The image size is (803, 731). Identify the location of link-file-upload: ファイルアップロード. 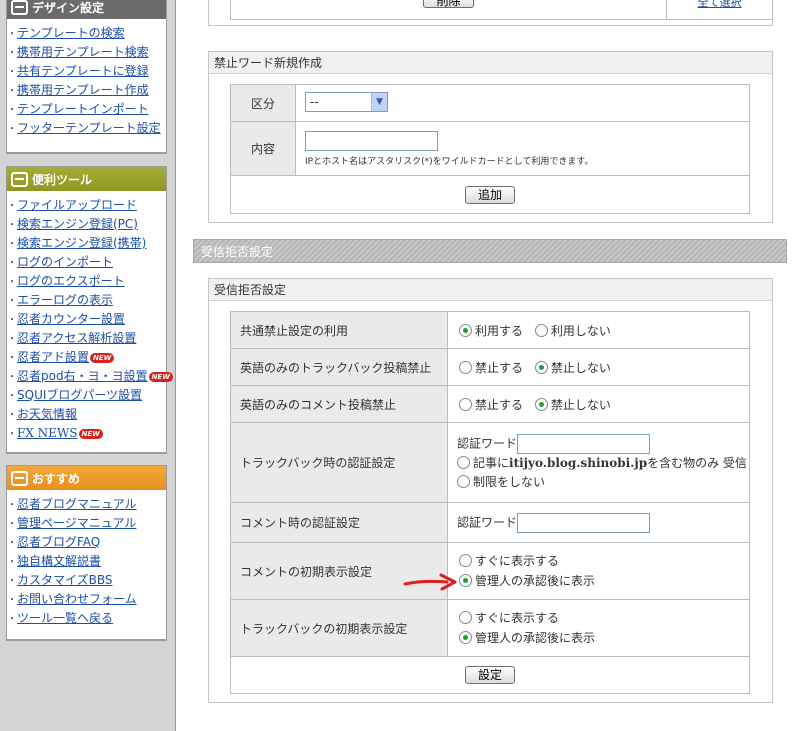
(77, 205).